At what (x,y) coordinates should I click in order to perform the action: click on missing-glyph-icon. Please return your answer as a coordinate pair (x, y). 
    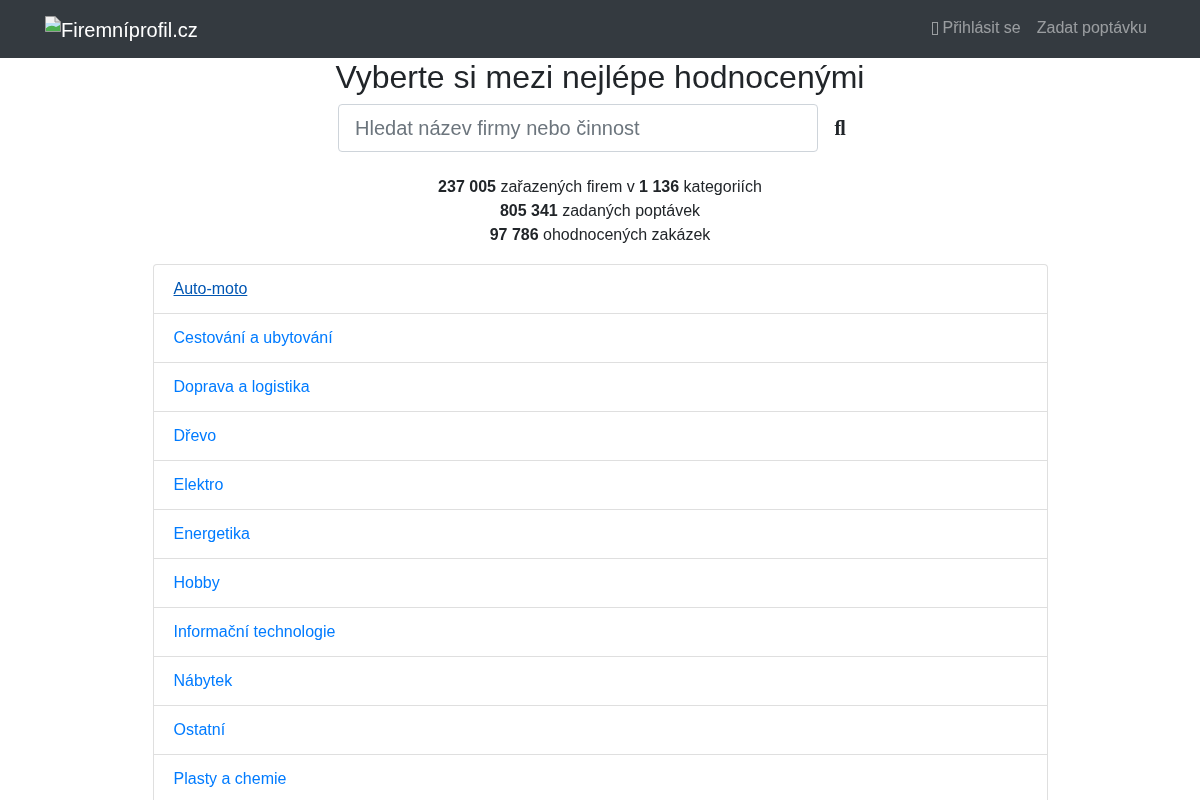
    Looking at the image, I should click on (935, 28).